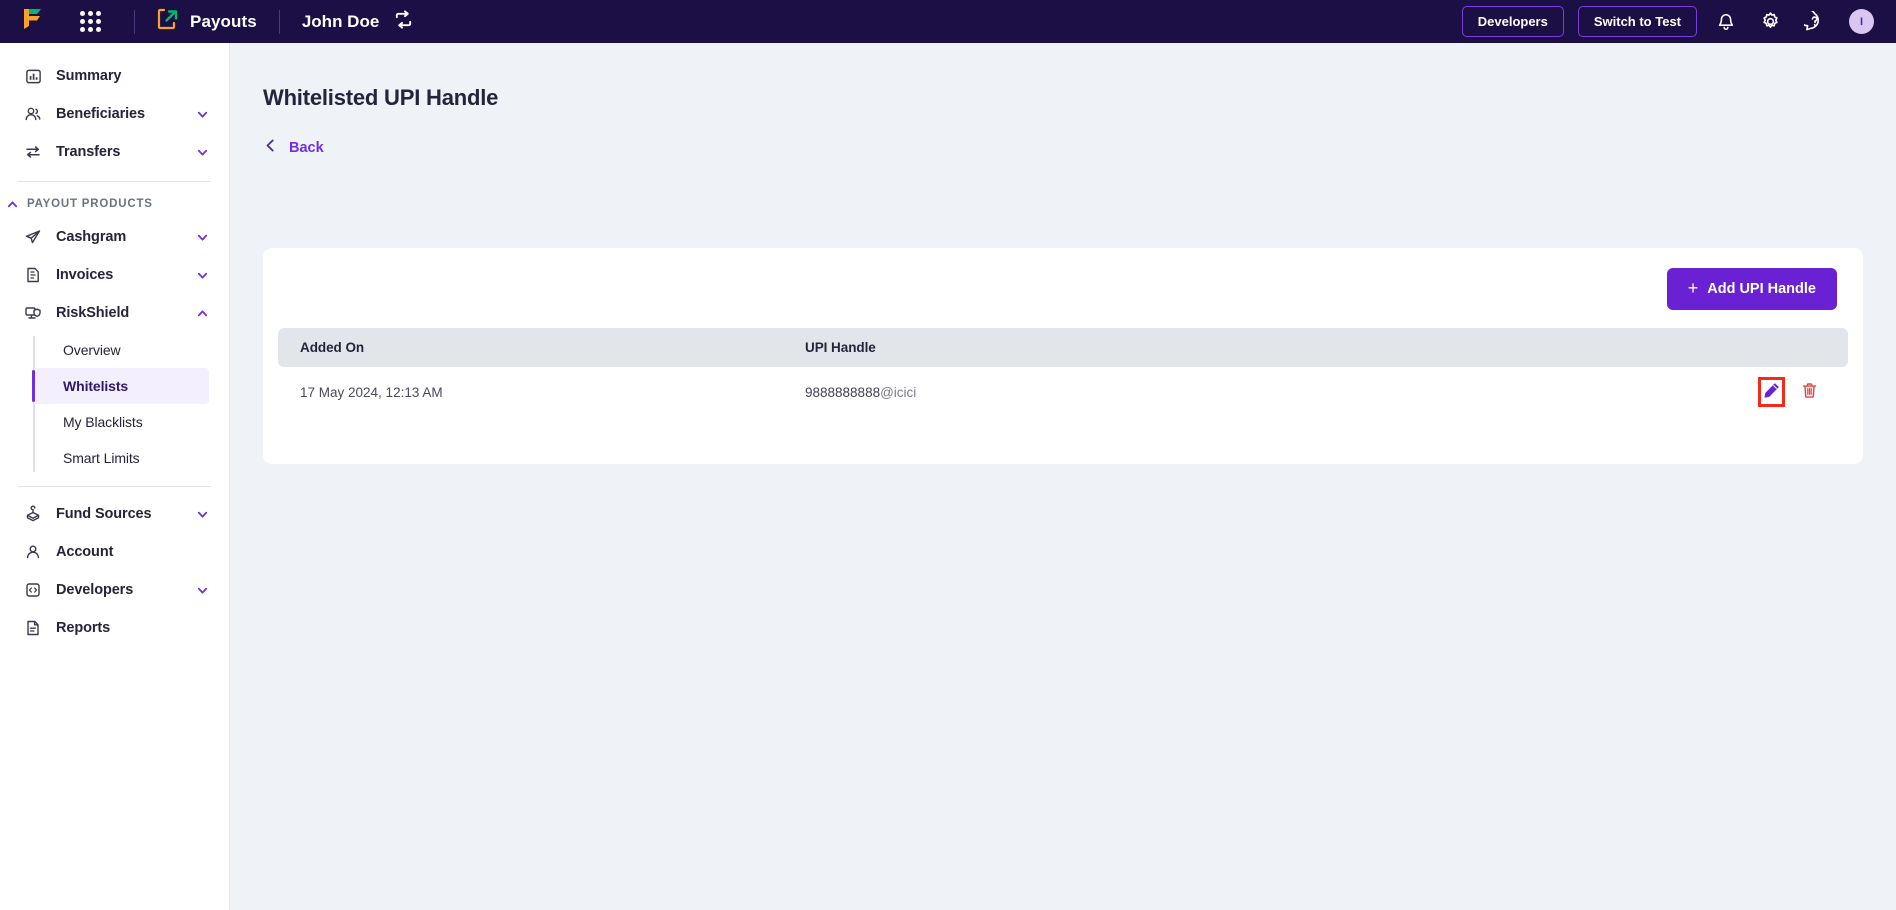 The height and width of the screenshot is (910, 1896). Describe the element at coordinates (83, 628) in the screenshot. I see `sidebar-item-label: Reports` at that location.